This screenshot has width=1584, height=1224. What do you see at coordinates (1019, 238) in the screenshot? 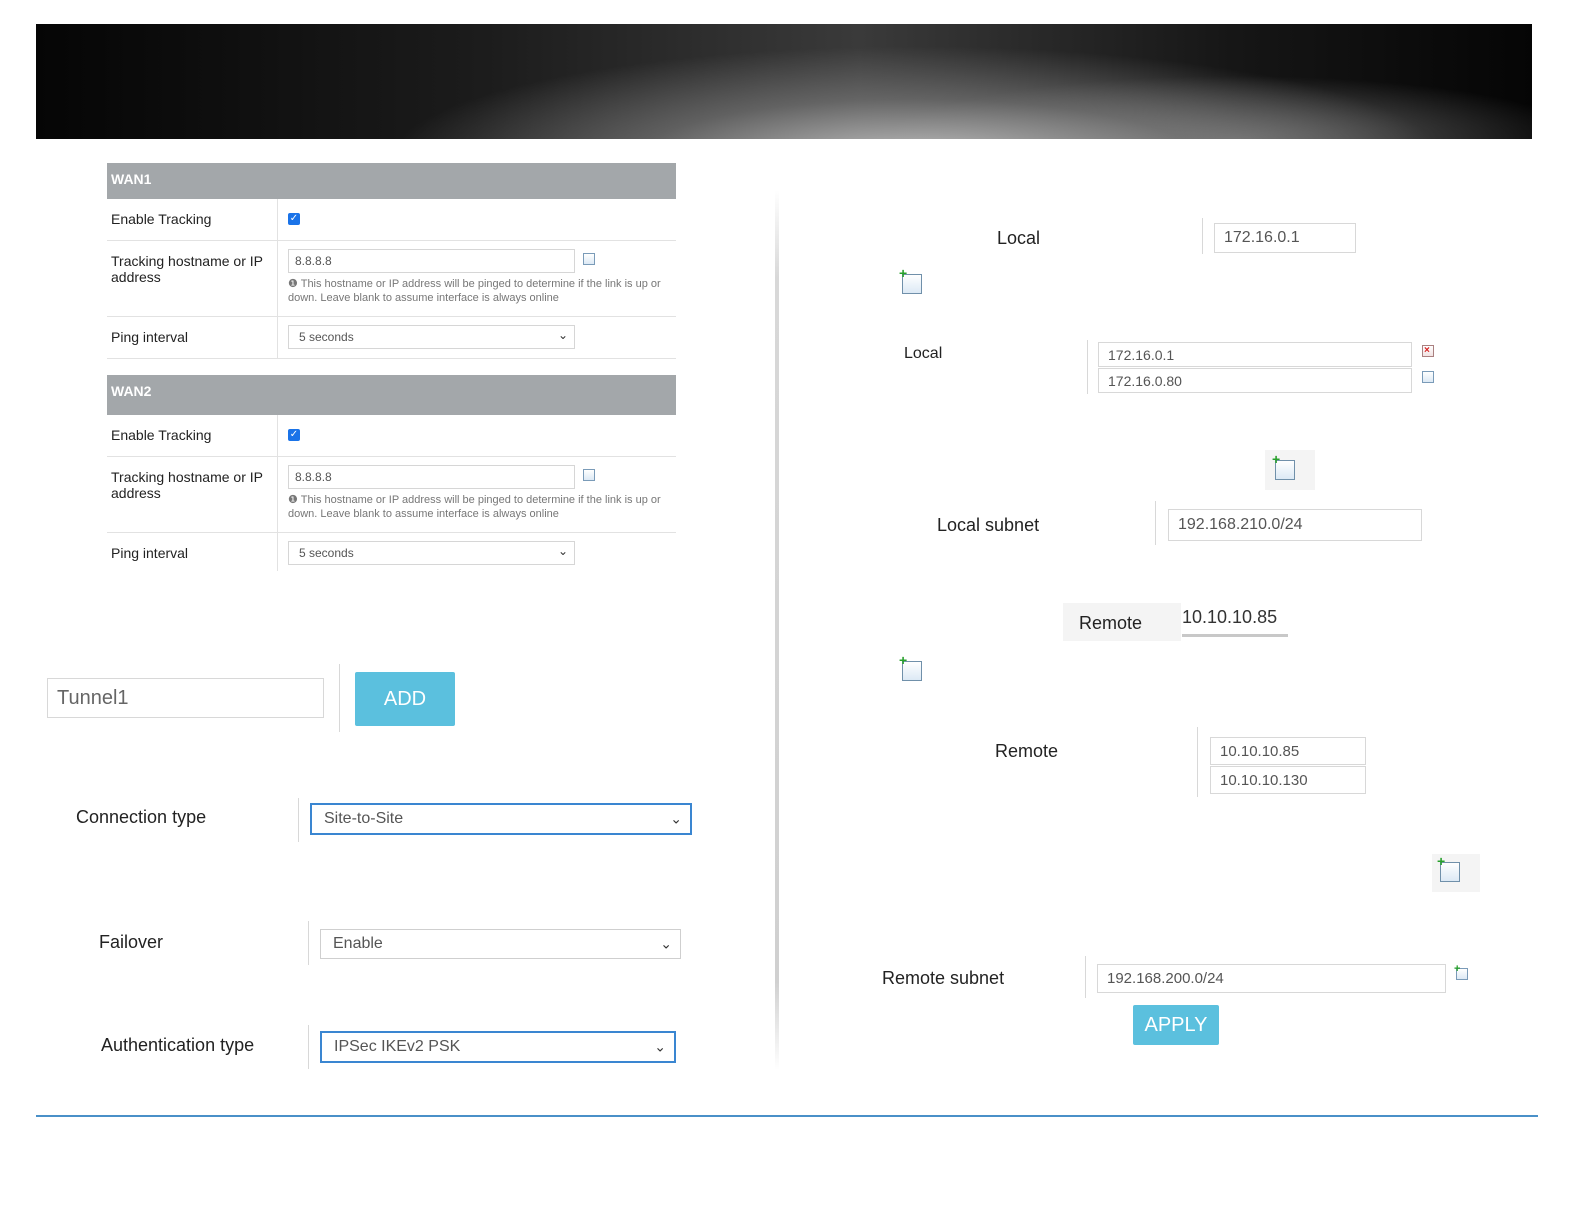
I see `local-label: Local` at bounding box center [1019, 238].